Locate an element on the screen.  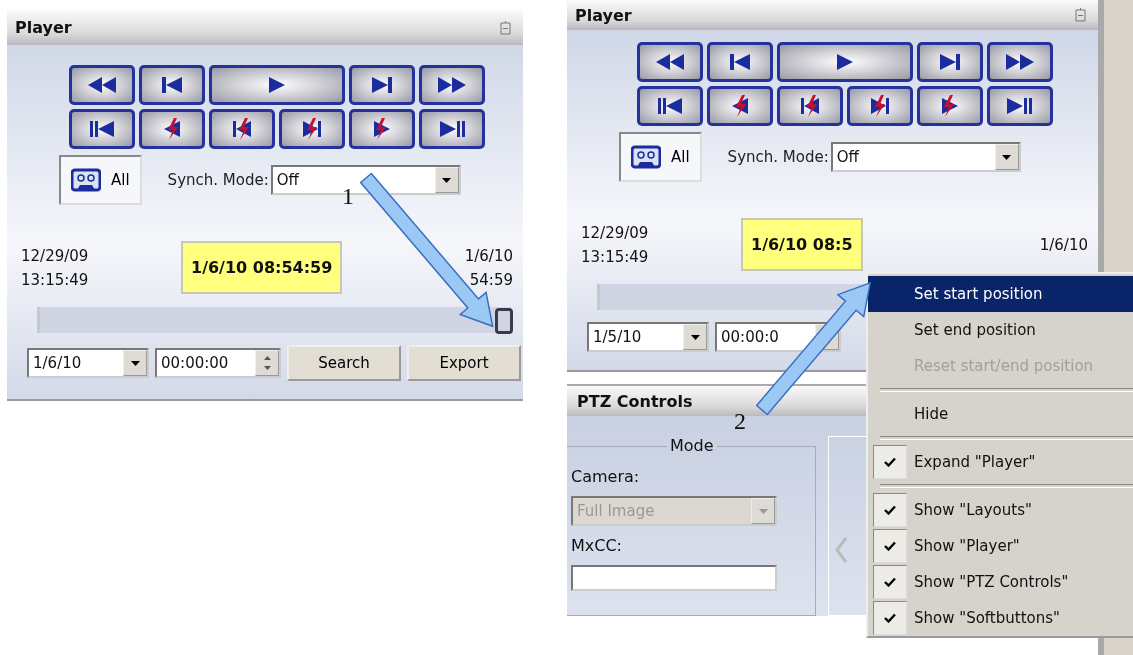
panel-title: PTZ Controls is located at coordinates (635, 401).